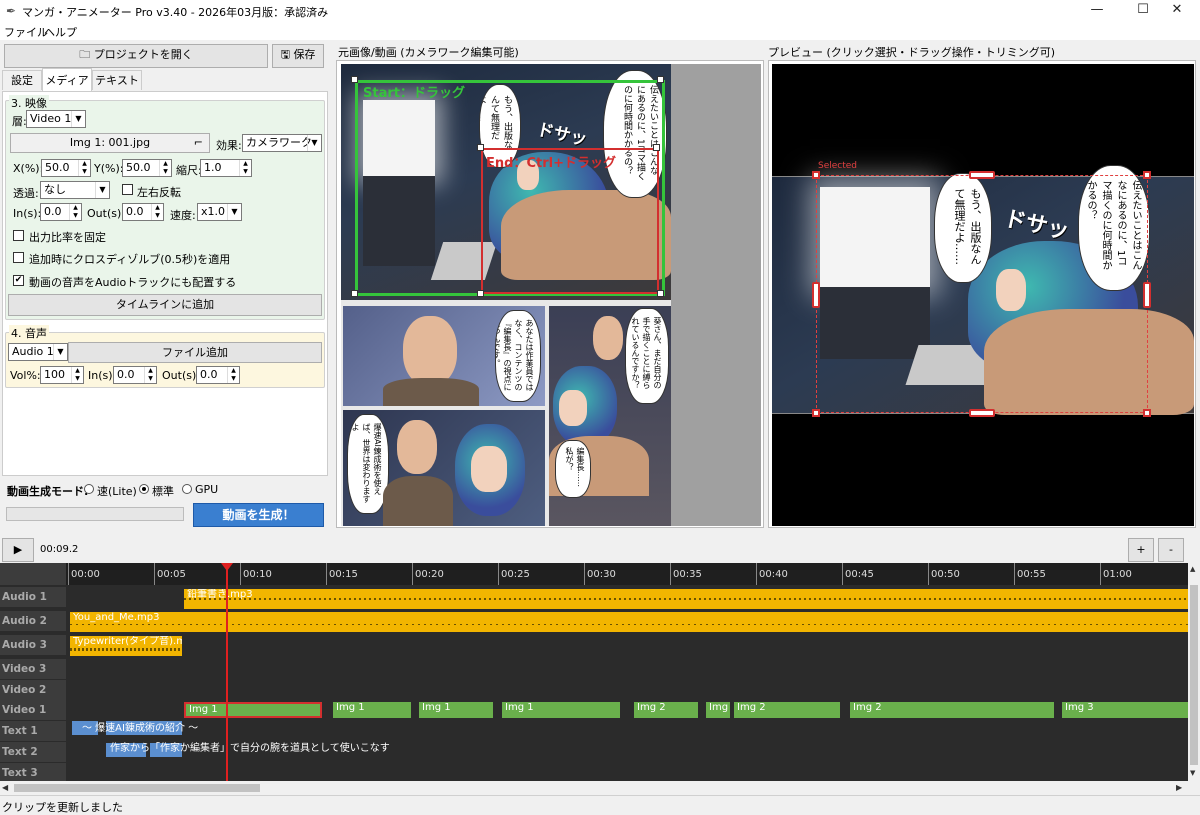 The width and height of the screenshot is (1200, 815). I want to click on crop-handle-left, so click(816, 295).